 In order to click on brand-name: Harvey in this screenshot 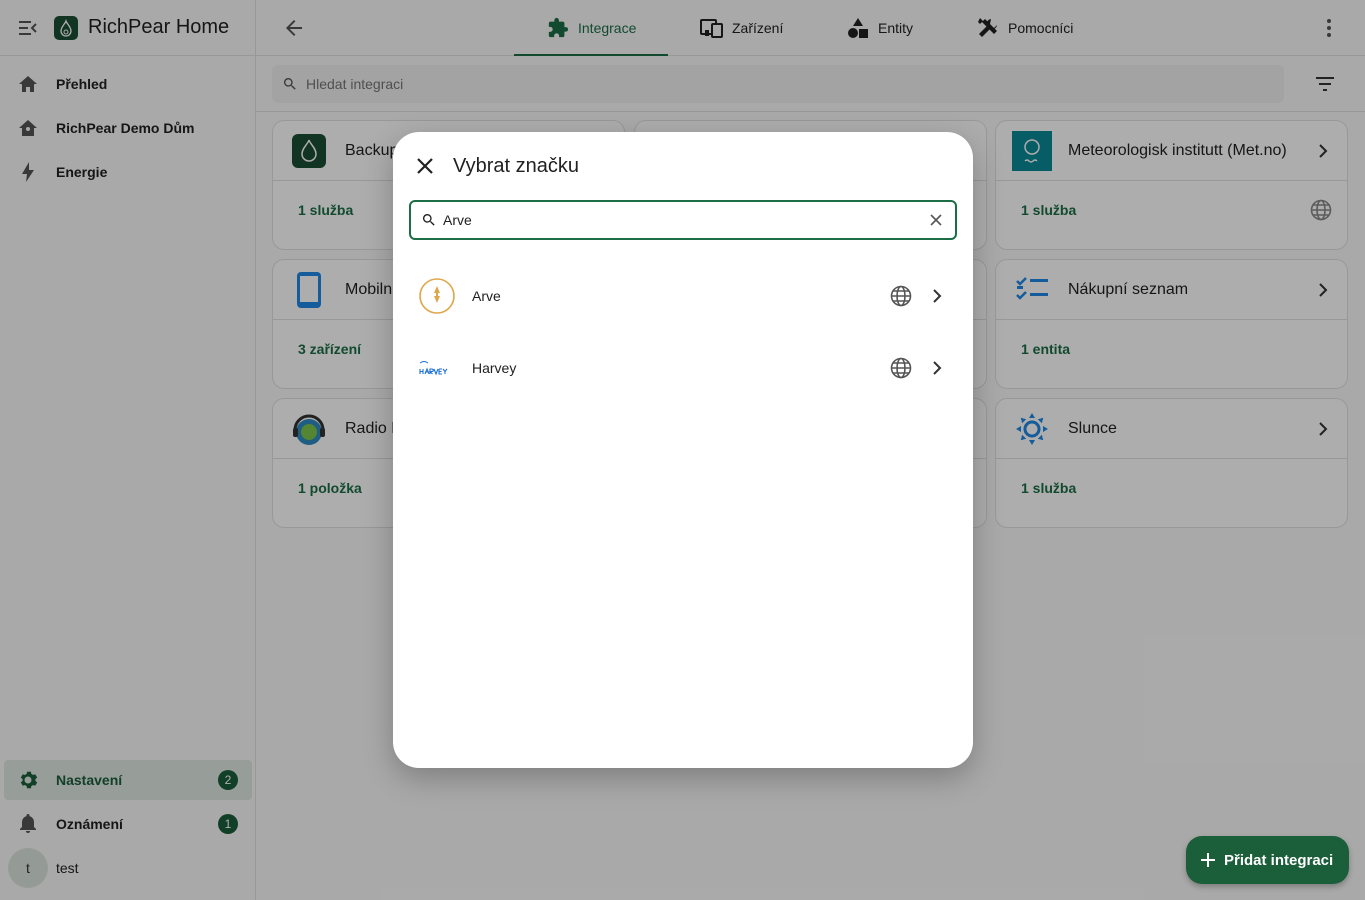, I will do `click(494, 368)`.